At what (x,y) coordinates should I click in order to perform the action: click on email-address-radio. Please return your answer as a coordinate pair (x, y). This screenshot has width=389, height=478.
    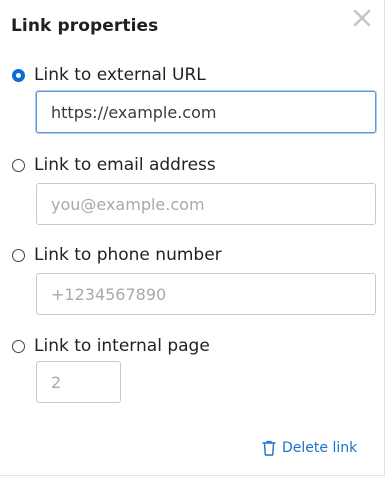
    Looking at the image, I should click on (18, 165).